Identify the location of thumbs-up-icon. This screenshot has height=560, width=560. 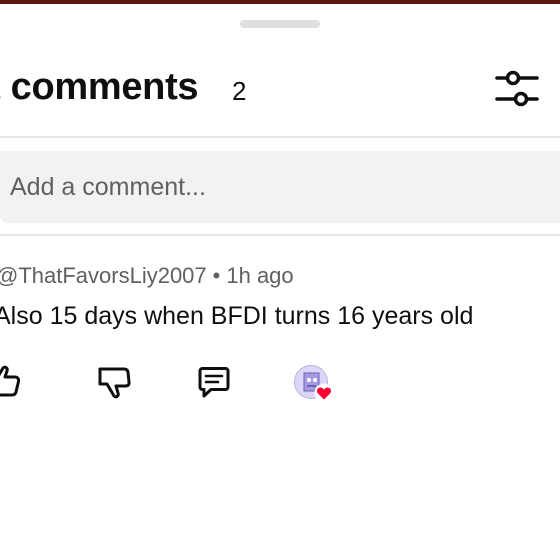
(10, 381).